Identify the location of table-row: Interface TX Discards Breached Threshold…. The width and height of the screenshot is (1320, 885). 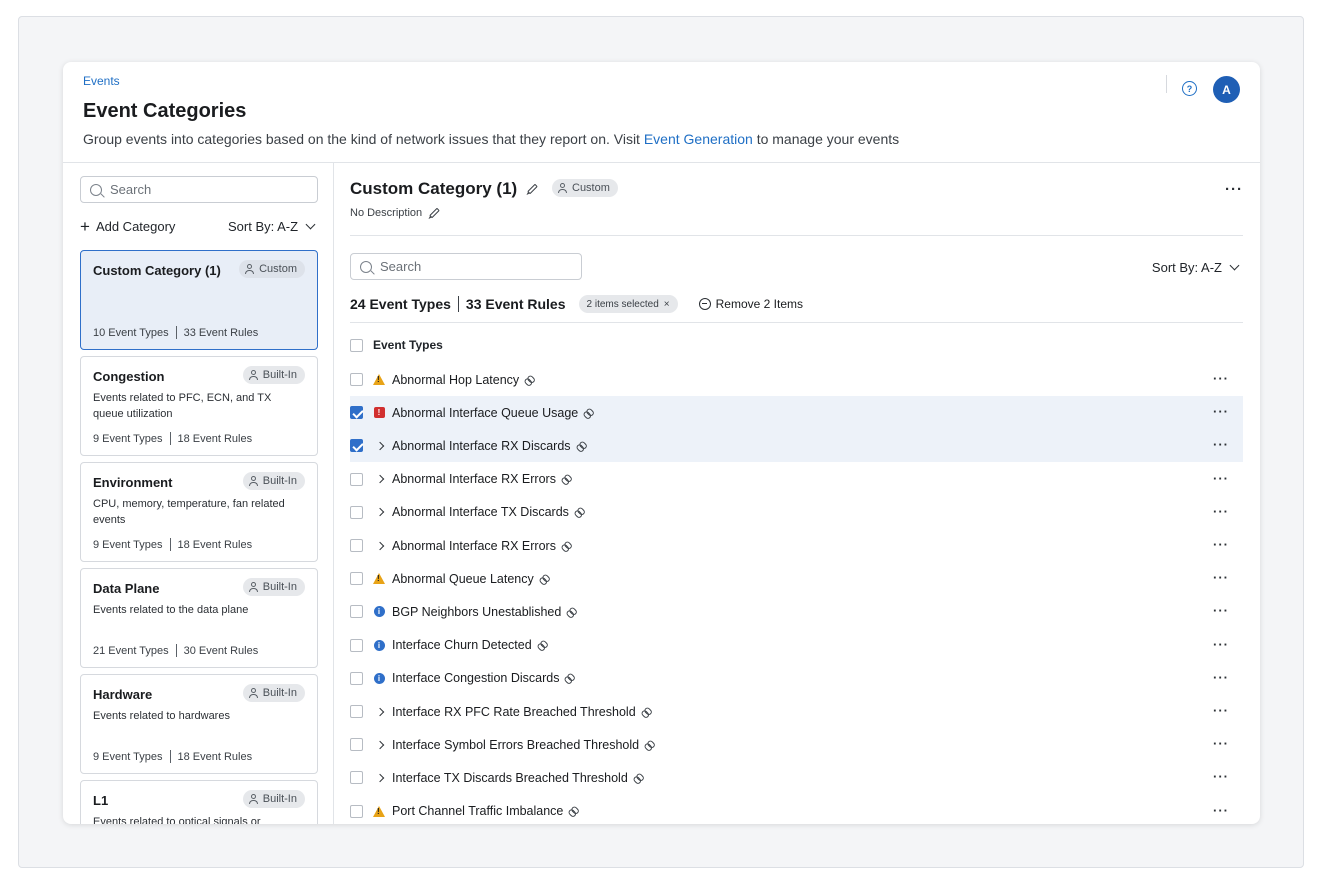
(796, 777).